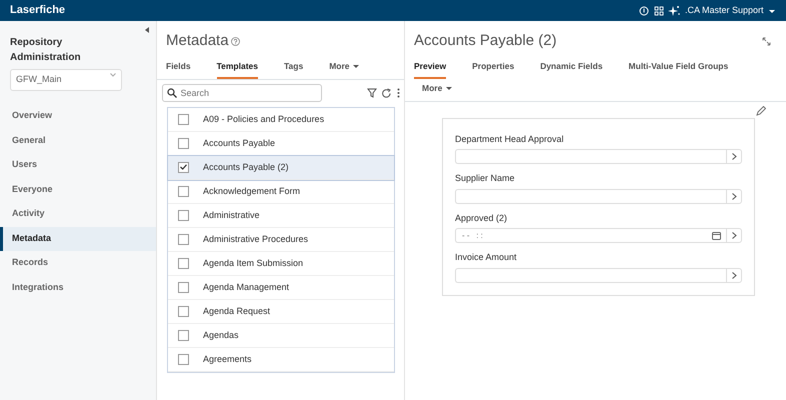 Image resolution: width=786 pixels, height=400 pixels. I want to click on tab: Properties, so click(493, 68).